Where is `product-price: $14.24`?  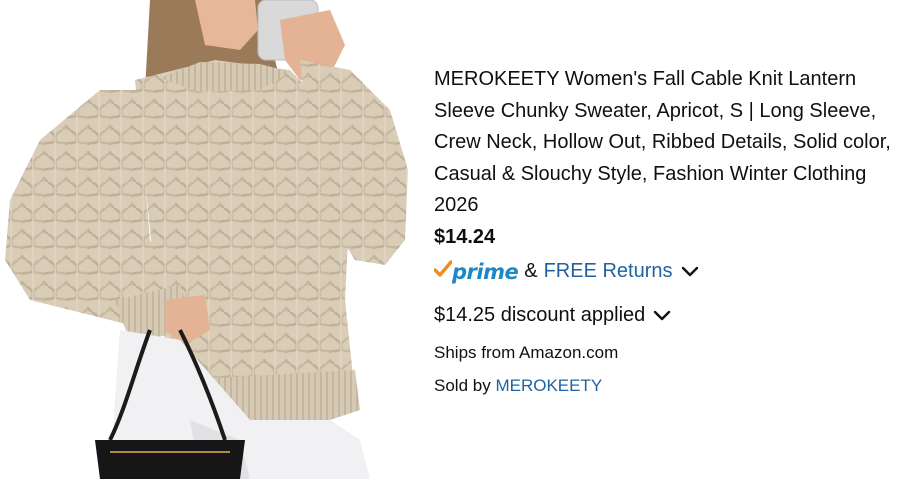 product-price: $14.24 is located at coordinates (465, 236).